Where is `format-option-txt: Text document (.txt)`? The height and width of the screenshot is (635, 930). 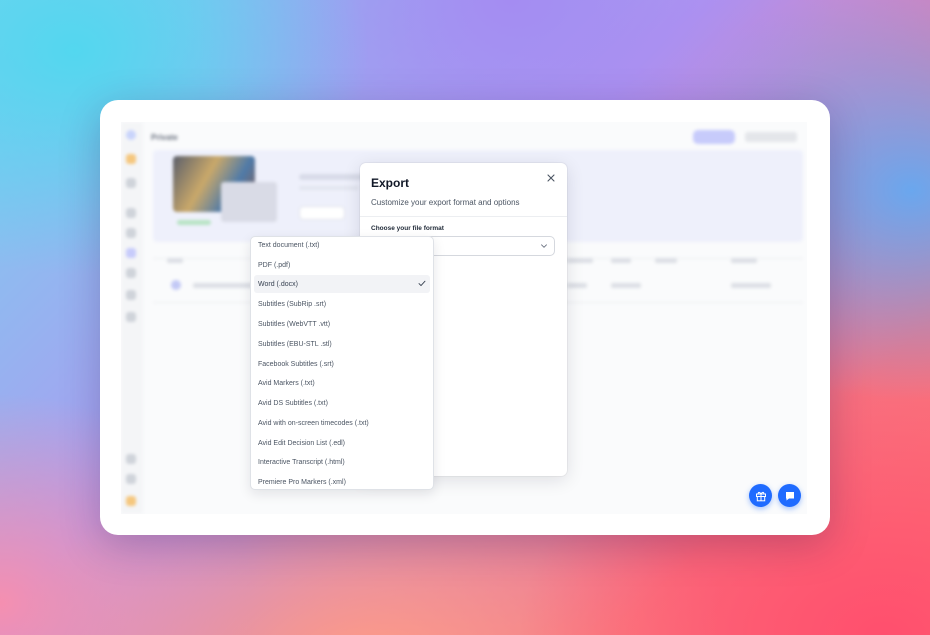
format-option-txt: Text document (.txt) is located at coordinates (342, 245).